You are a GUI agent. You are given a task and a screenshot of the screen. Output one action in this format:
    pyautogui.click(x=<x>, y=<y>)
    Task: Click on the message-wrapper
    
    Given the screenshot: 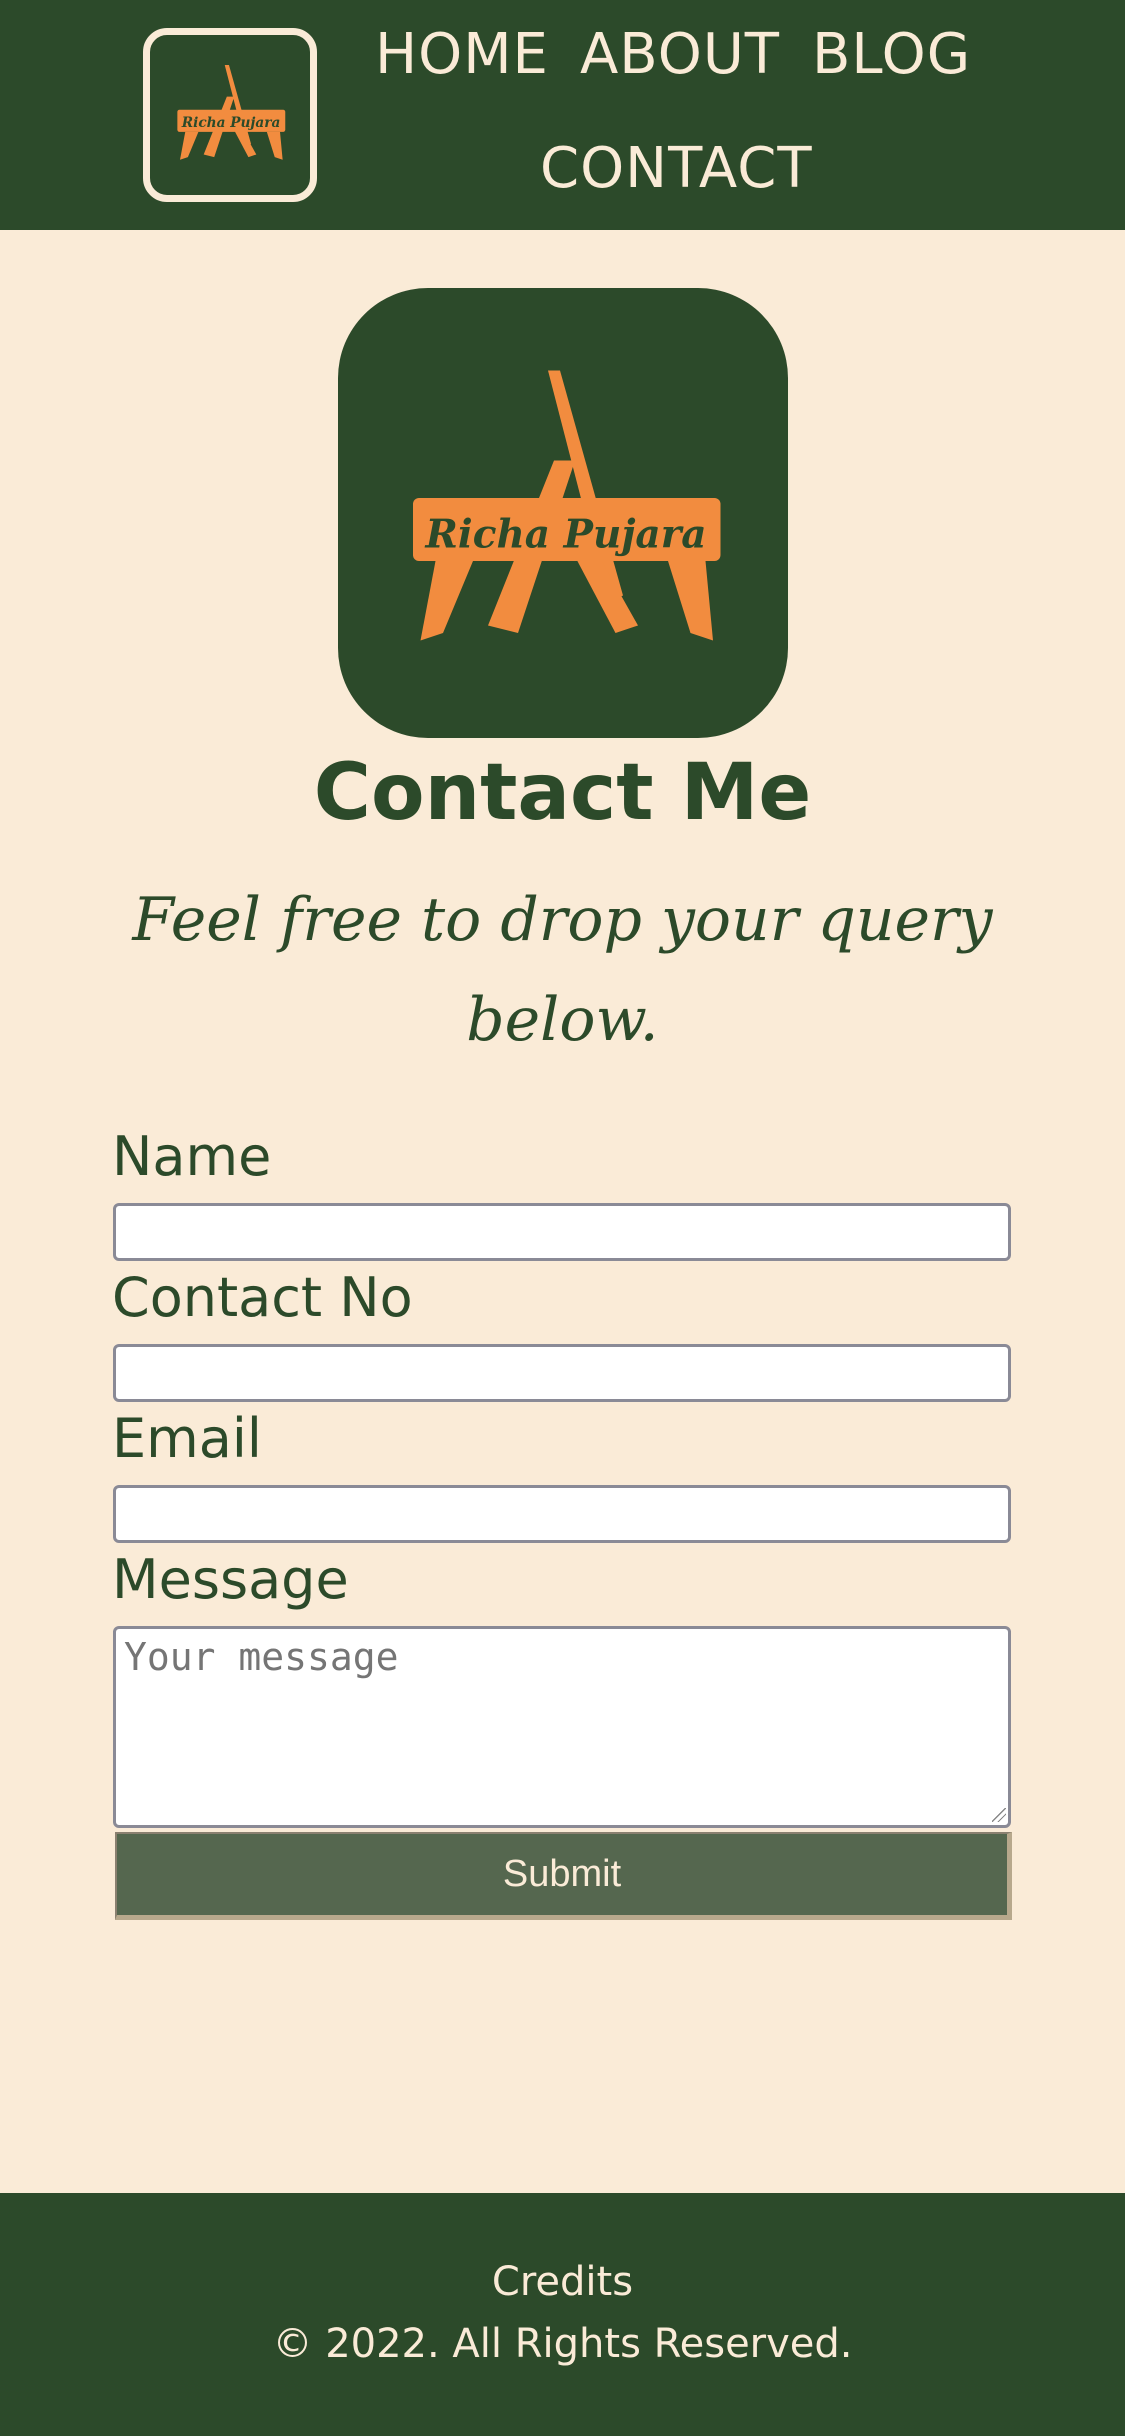 What is the action you would take?
    pyautogui.click(x=562, y=1727)
    